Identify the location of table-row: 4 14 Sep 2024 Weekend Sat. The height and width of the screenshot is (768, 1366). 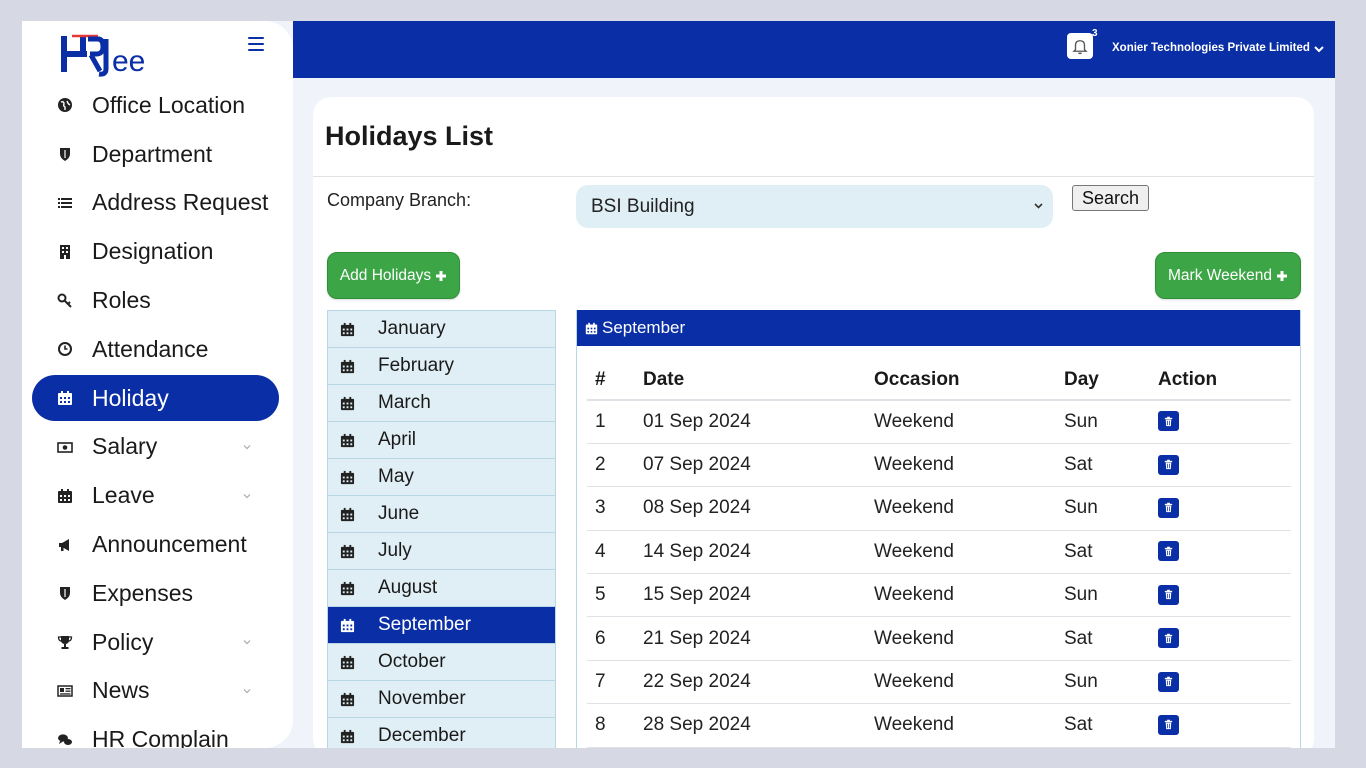
(939, 552).